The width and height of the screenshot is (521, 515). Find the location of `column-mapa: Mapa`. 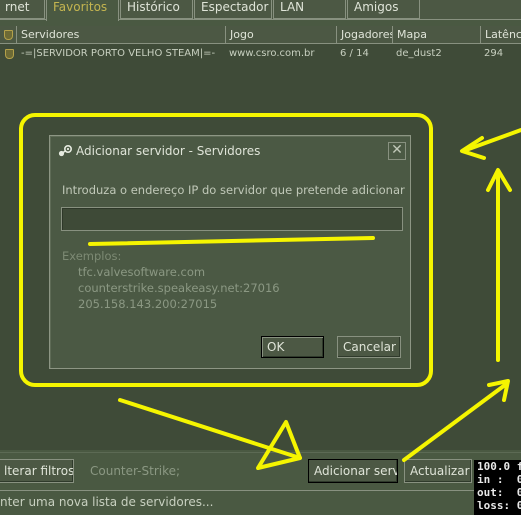

column-mapa: Mapa is located at coordinates (436, 35).